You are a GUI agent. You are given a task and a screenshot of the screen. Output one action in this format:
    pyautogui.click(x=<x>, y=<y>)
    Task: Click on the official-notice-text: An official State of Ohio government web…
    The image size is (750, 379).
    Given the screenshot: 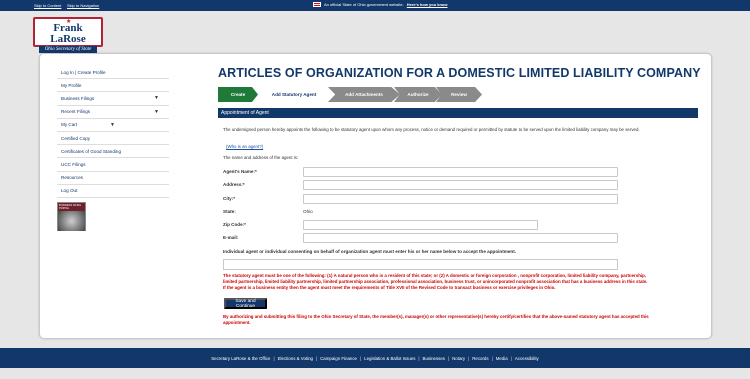 What is the action you would take?
    pyautogui.click(x=364, y=4)
    